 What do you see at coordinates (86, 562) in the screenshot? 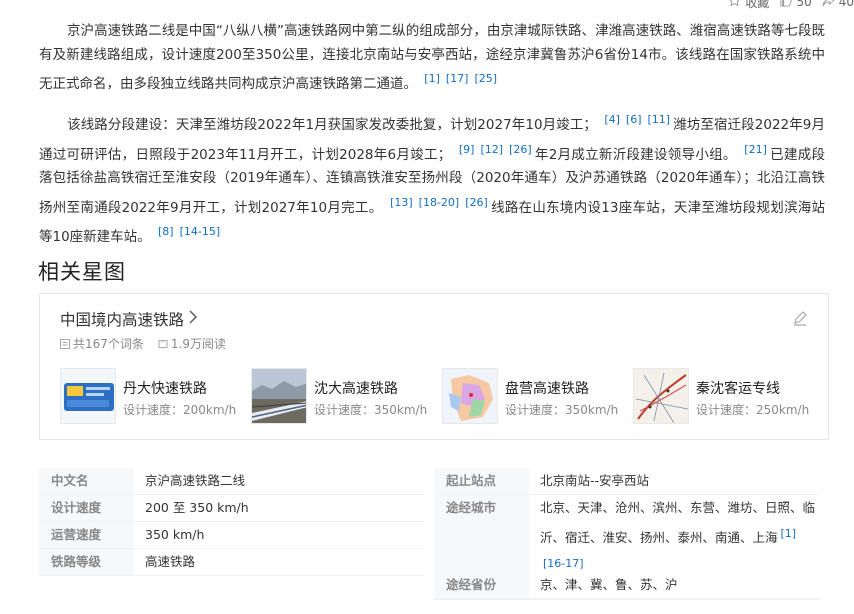
I see `info-key: 铁路等级` at bounding box center [86, 562].